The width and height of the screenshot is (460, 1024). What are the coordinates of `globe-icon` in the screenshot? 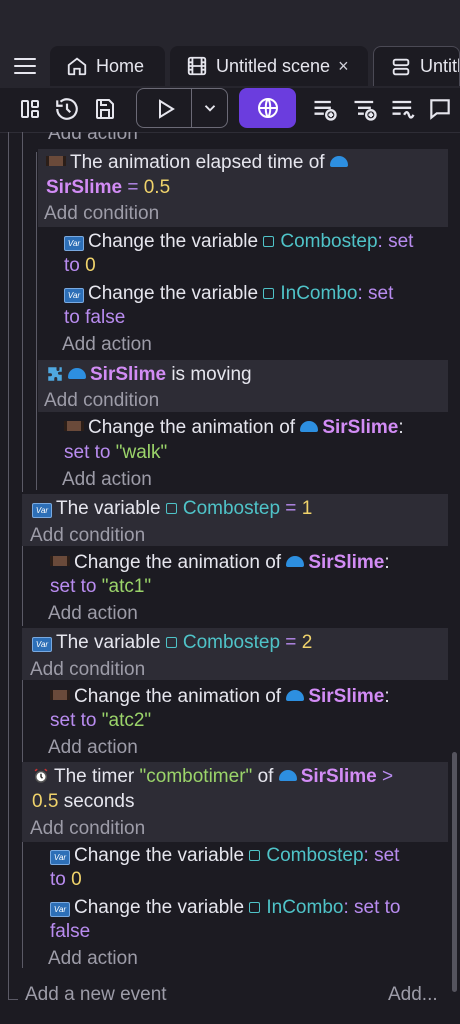 It's located at (267, 108).